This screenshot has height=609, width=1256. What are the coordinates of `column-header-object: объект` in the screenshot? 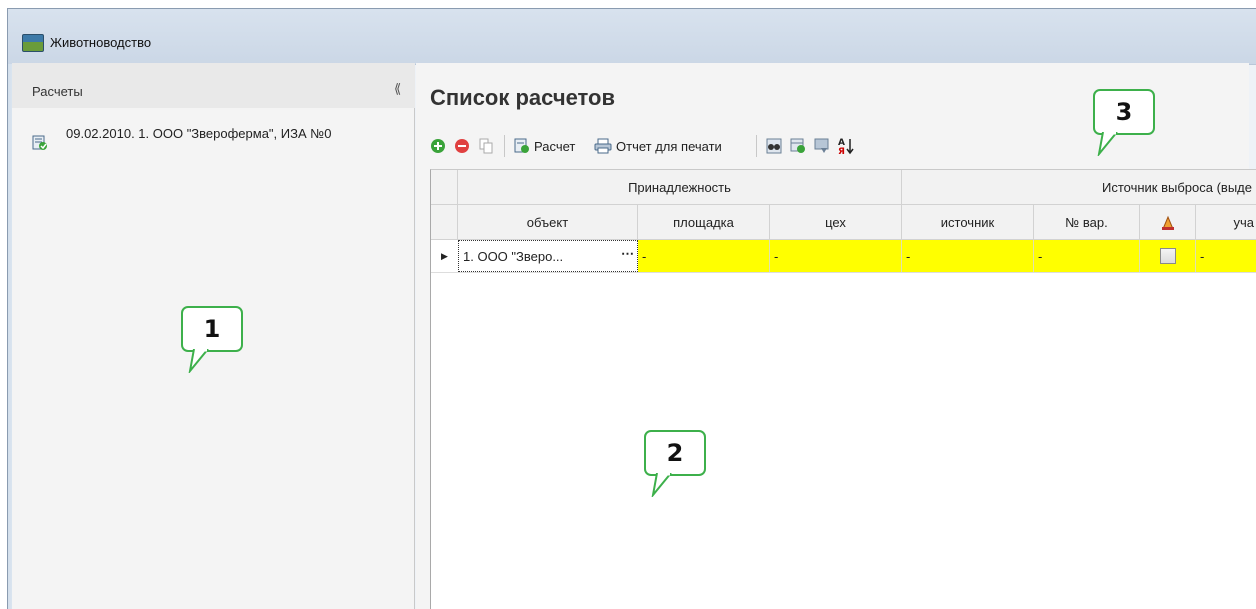 It's located at (548, 222).